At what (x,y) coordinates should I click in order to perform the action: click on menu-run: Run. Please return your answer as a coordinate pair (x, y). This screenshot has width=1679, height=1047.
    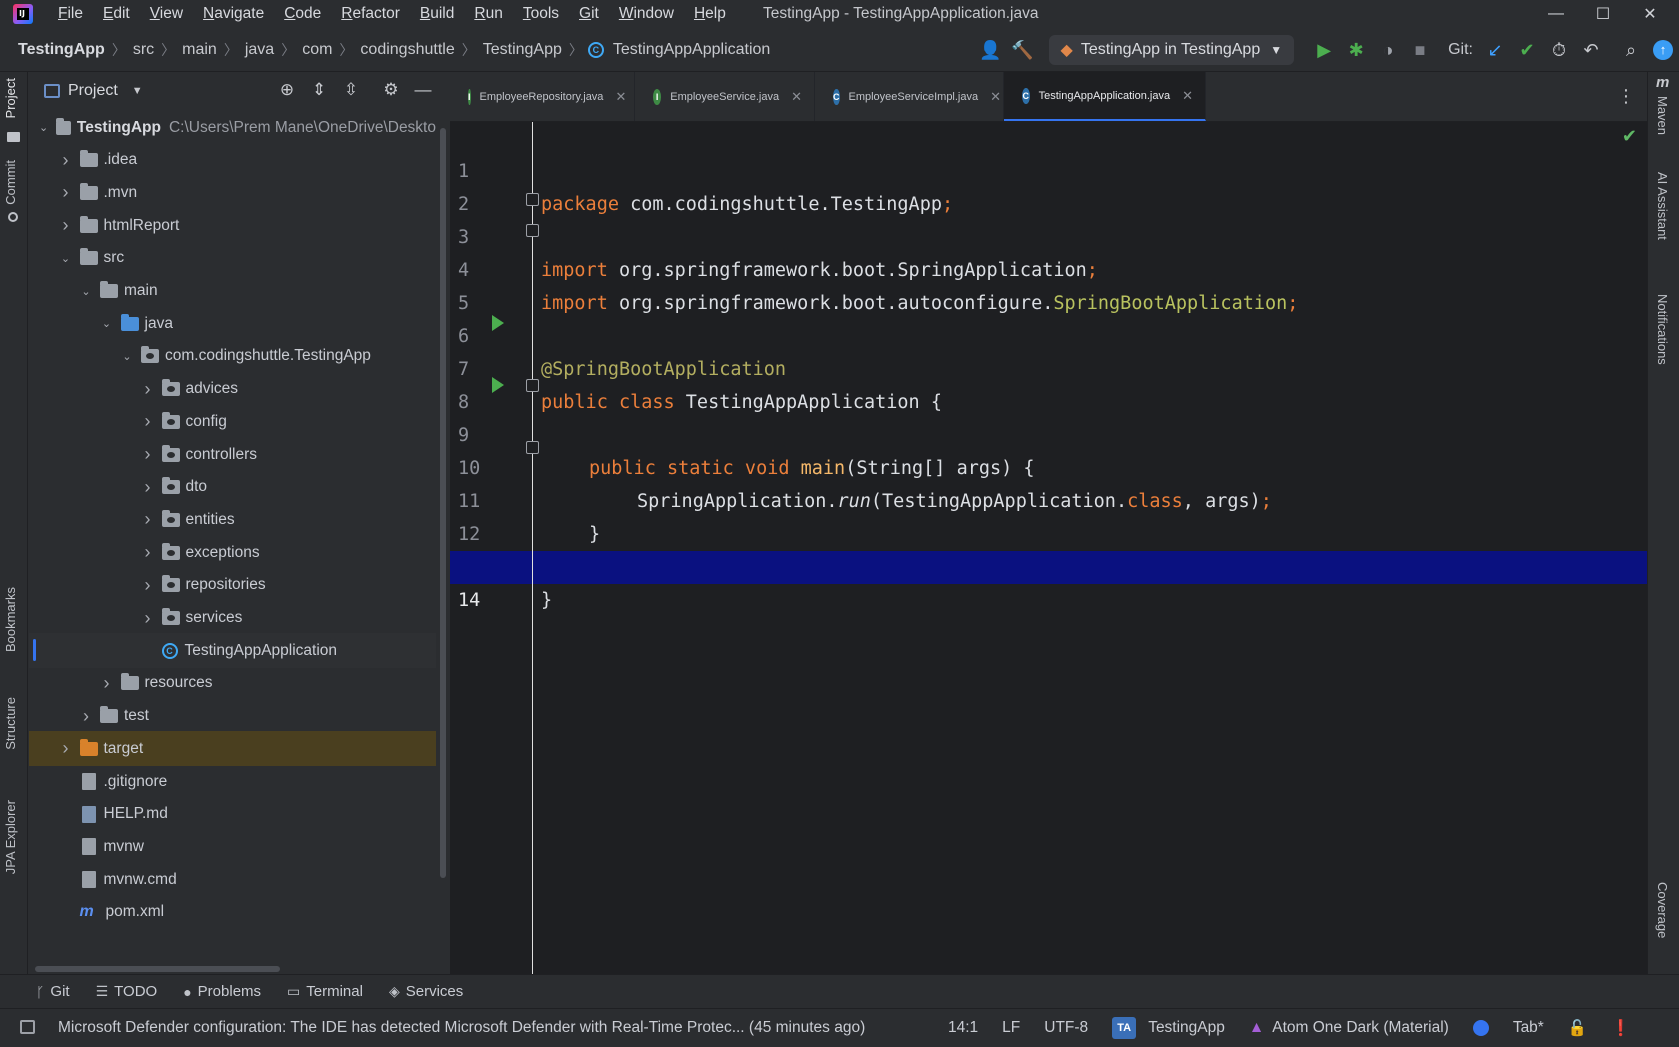
    Looking at the image, I should click on (488, 14).